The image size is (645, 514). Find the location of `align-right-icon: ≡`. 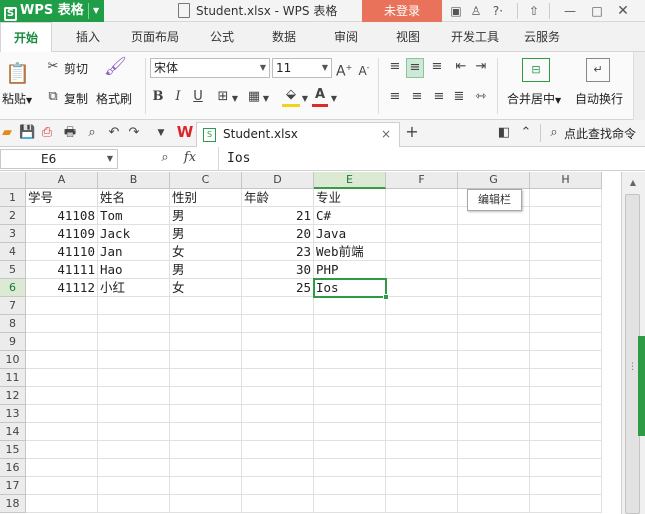

align-right-icon: ≡ is located at coordinates (439, 97).